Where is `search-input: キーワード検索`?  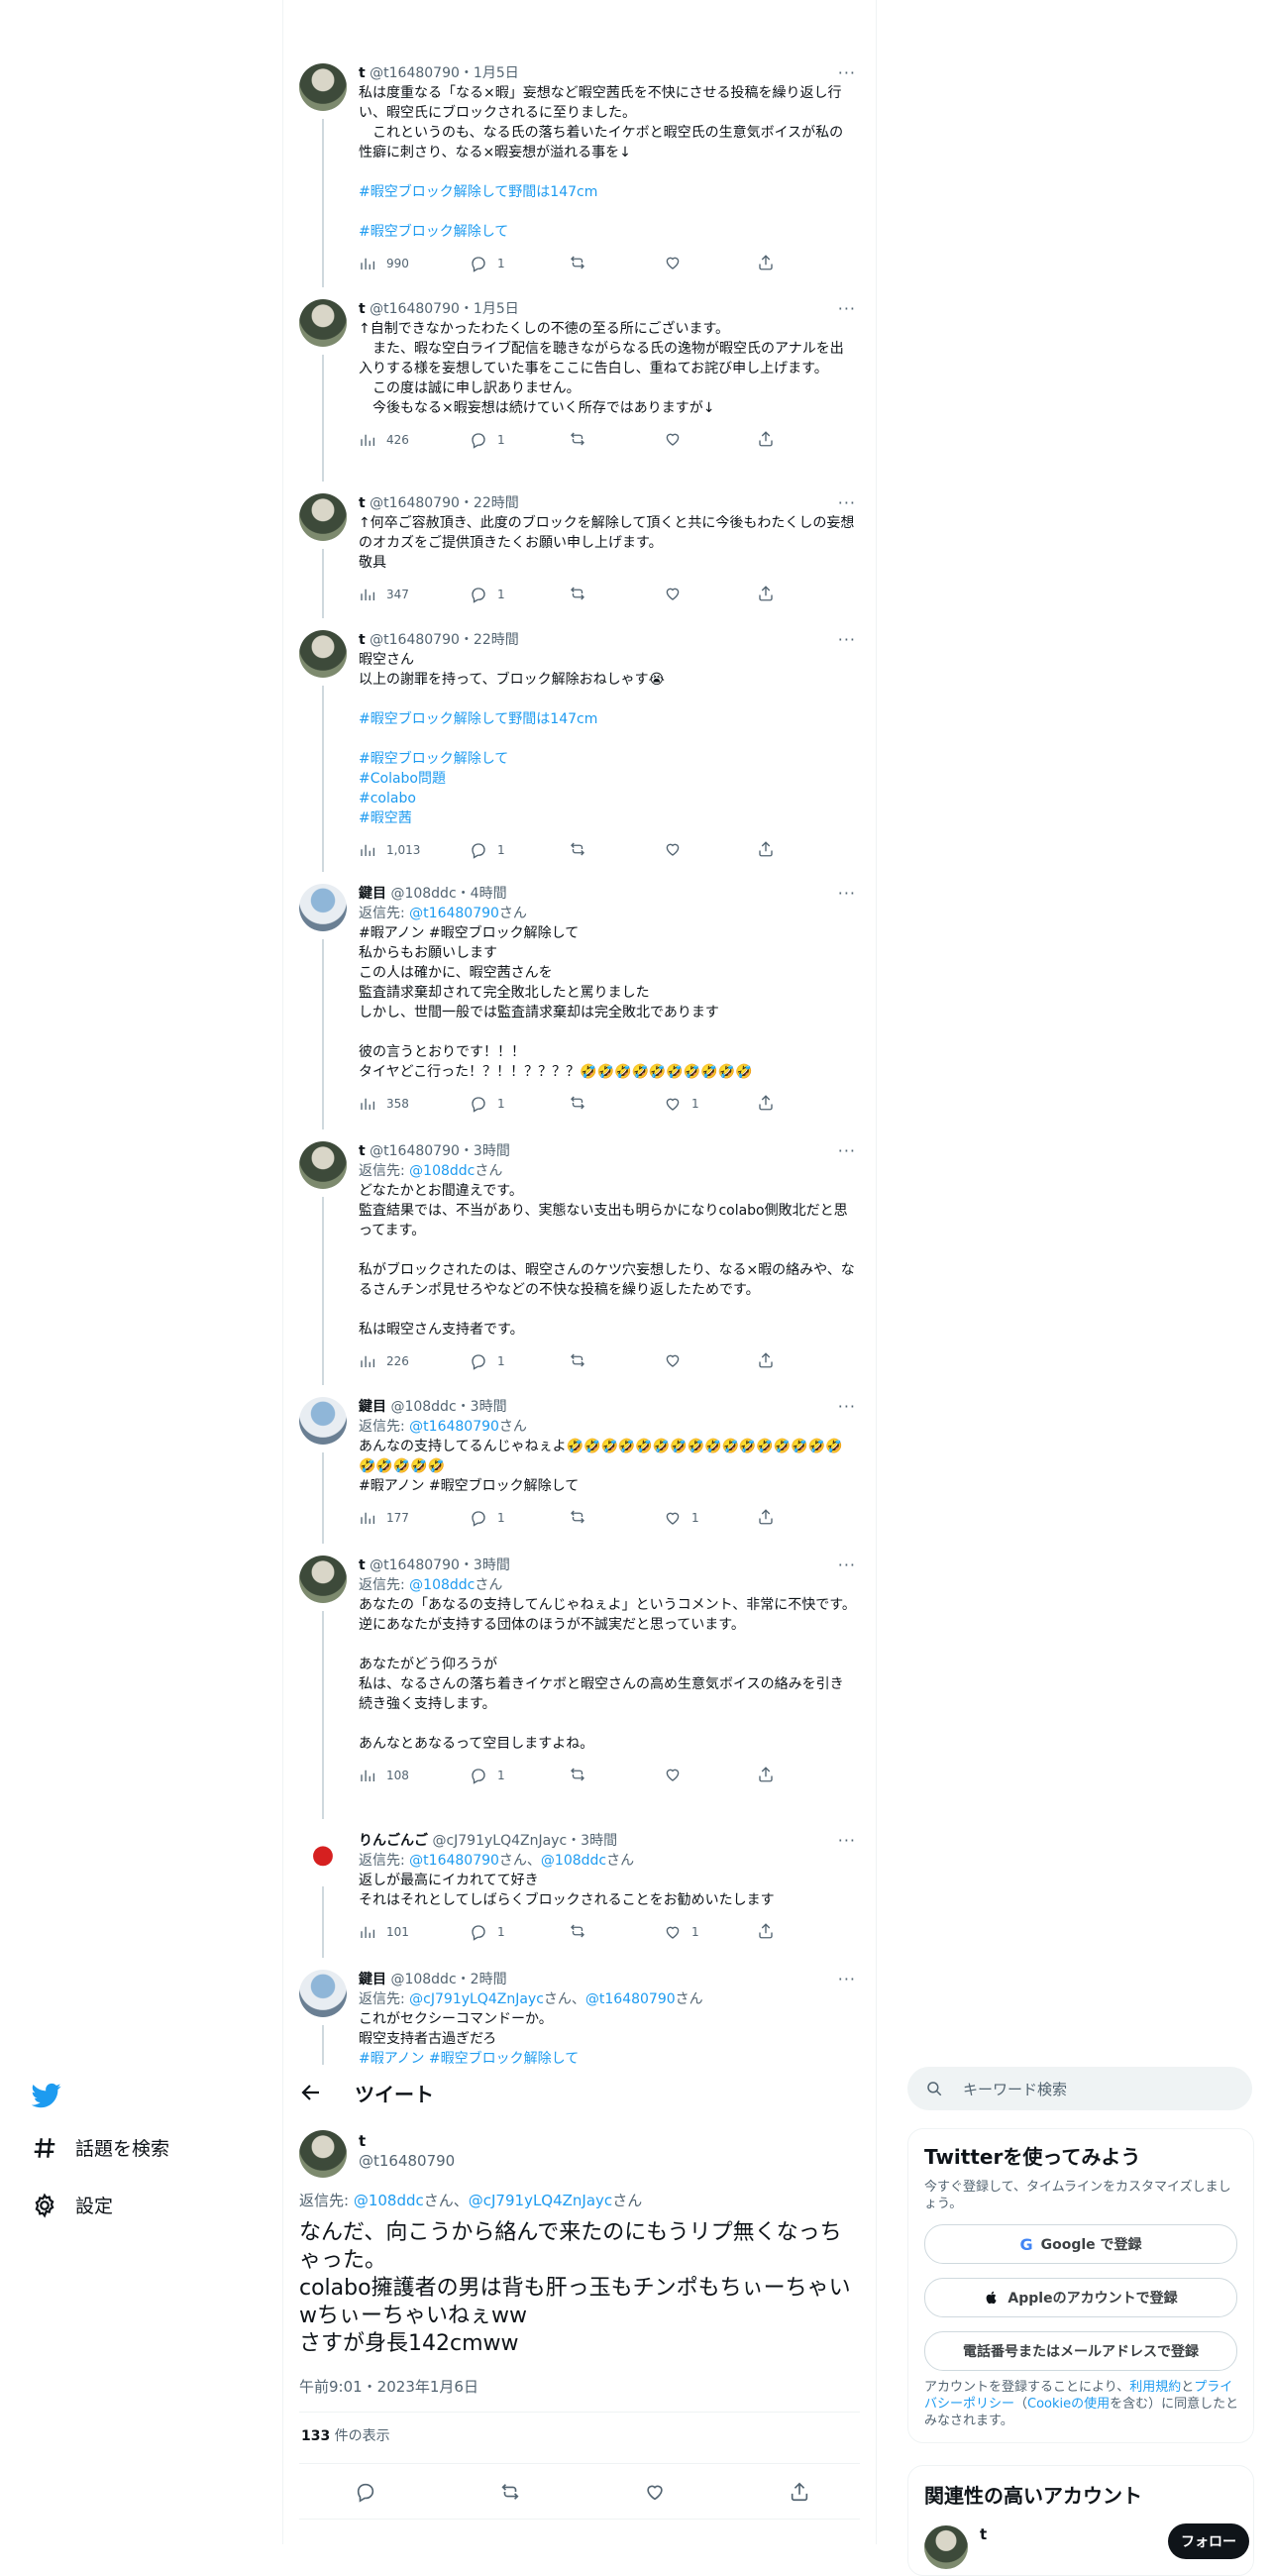 search-input: キーワード検索 is located at coordinates (1079, 2089).